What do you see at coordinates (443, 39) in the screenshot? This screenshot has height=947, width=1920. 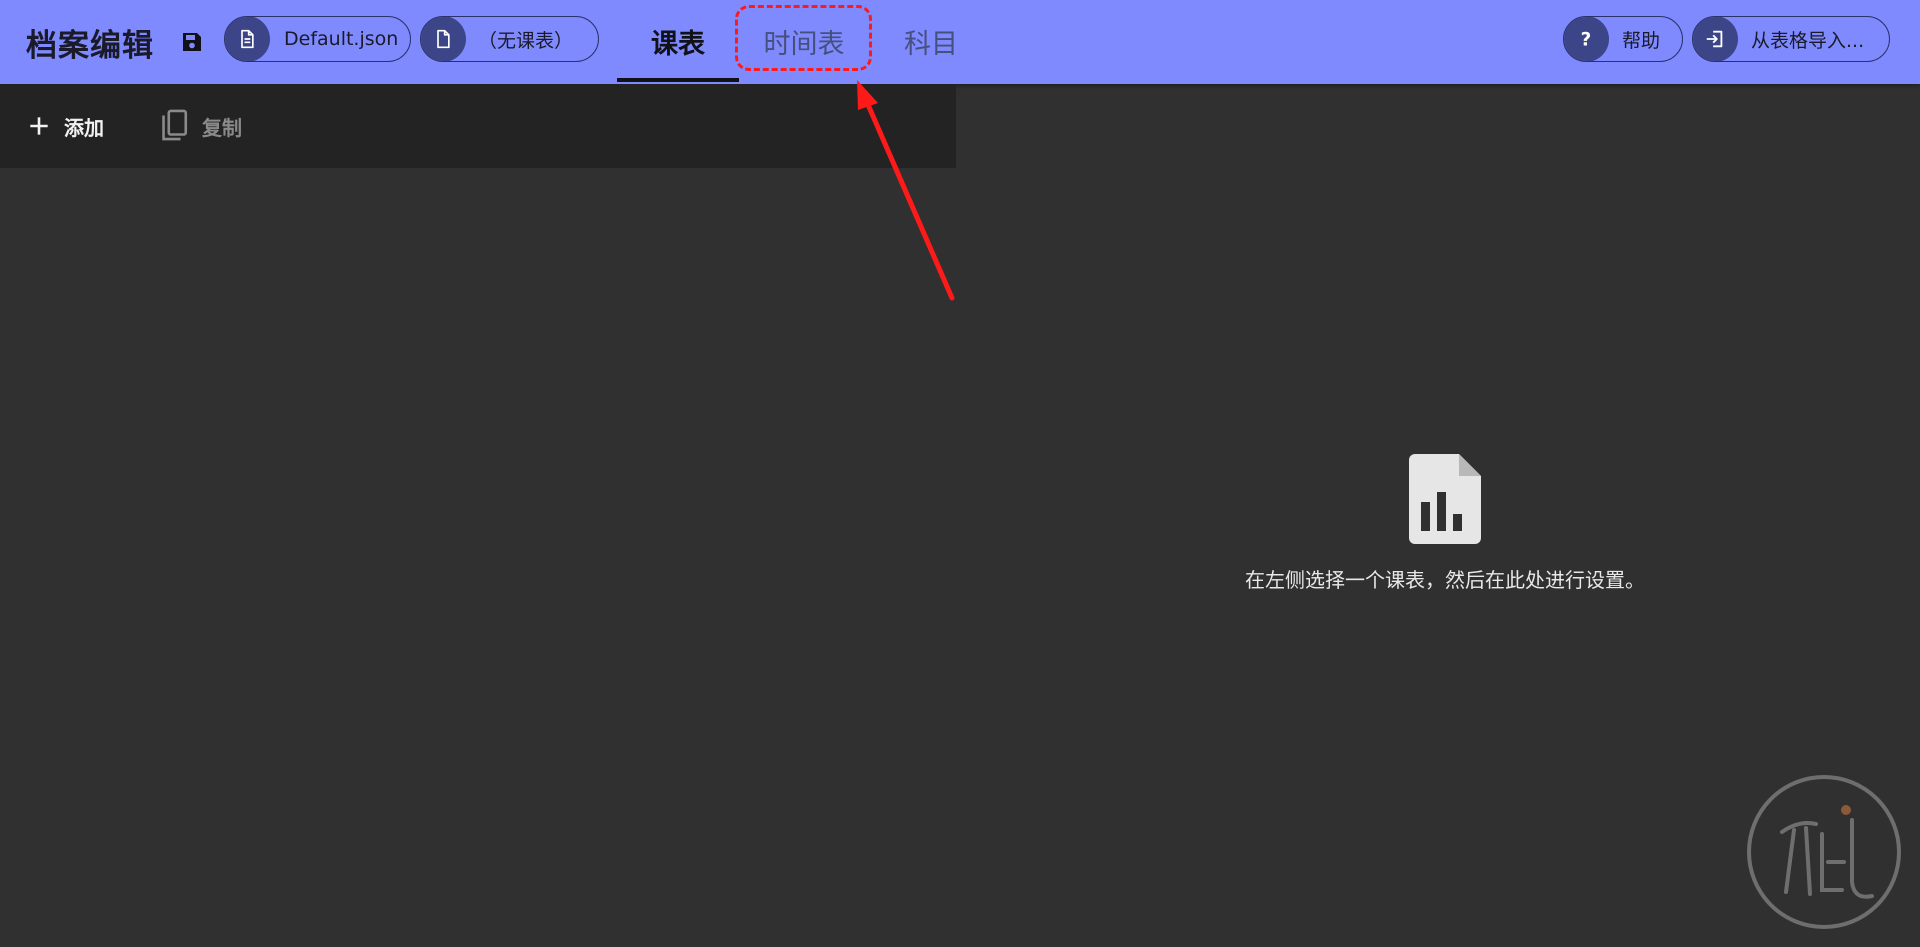 I see `file-icon` at bounding box center [443, 39].